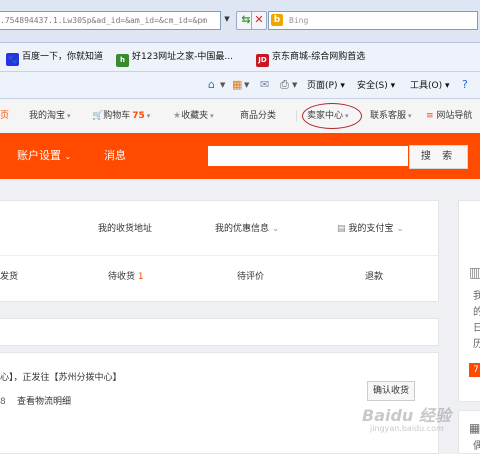  What do you see at coordinates (50, 116) in the screenshot?
I see `my-taobao-link: 我的淘宝 ▾` at bounding box center [50, 116].